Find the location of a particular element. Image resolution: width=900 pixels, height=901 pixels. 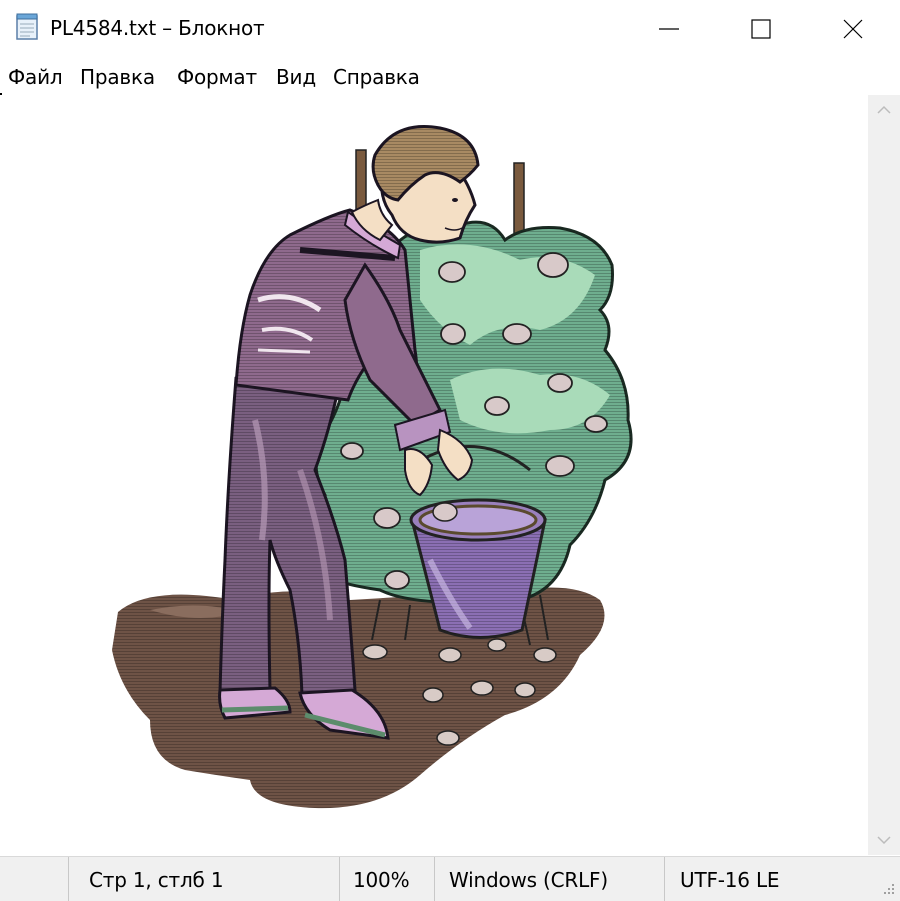

menu-bar: Файл Правка Формат Вид Справка is located at coordinates (450, 77).